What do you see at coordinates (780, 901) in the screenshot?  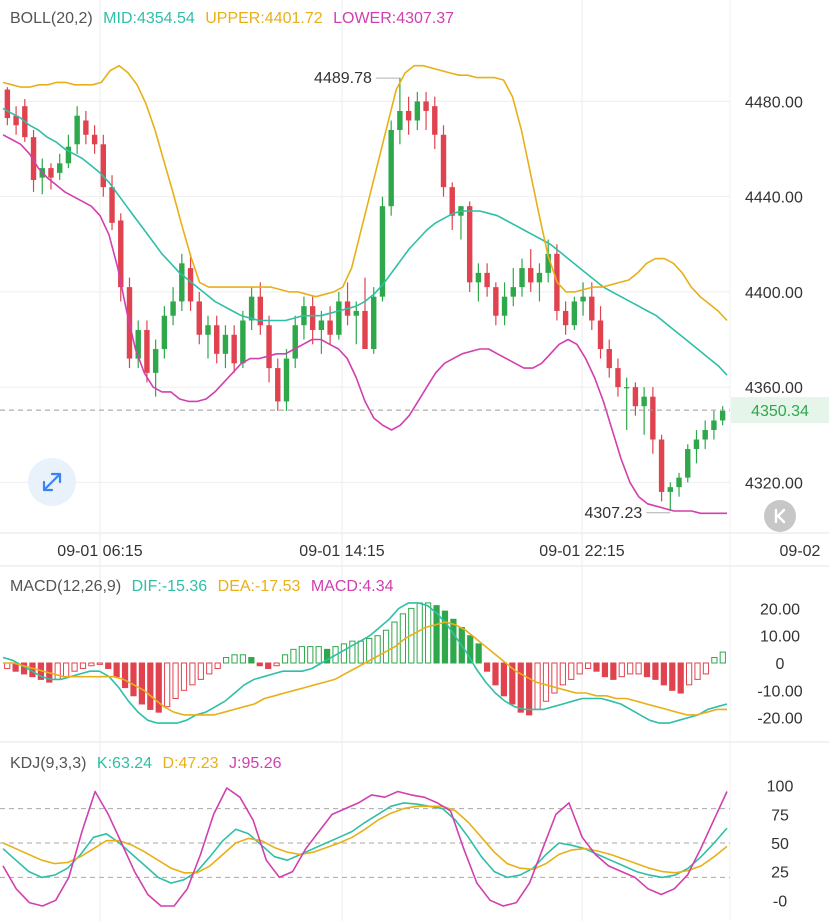 I see `kdj-y-tick-label: -0` at bounding box center [780, 901].